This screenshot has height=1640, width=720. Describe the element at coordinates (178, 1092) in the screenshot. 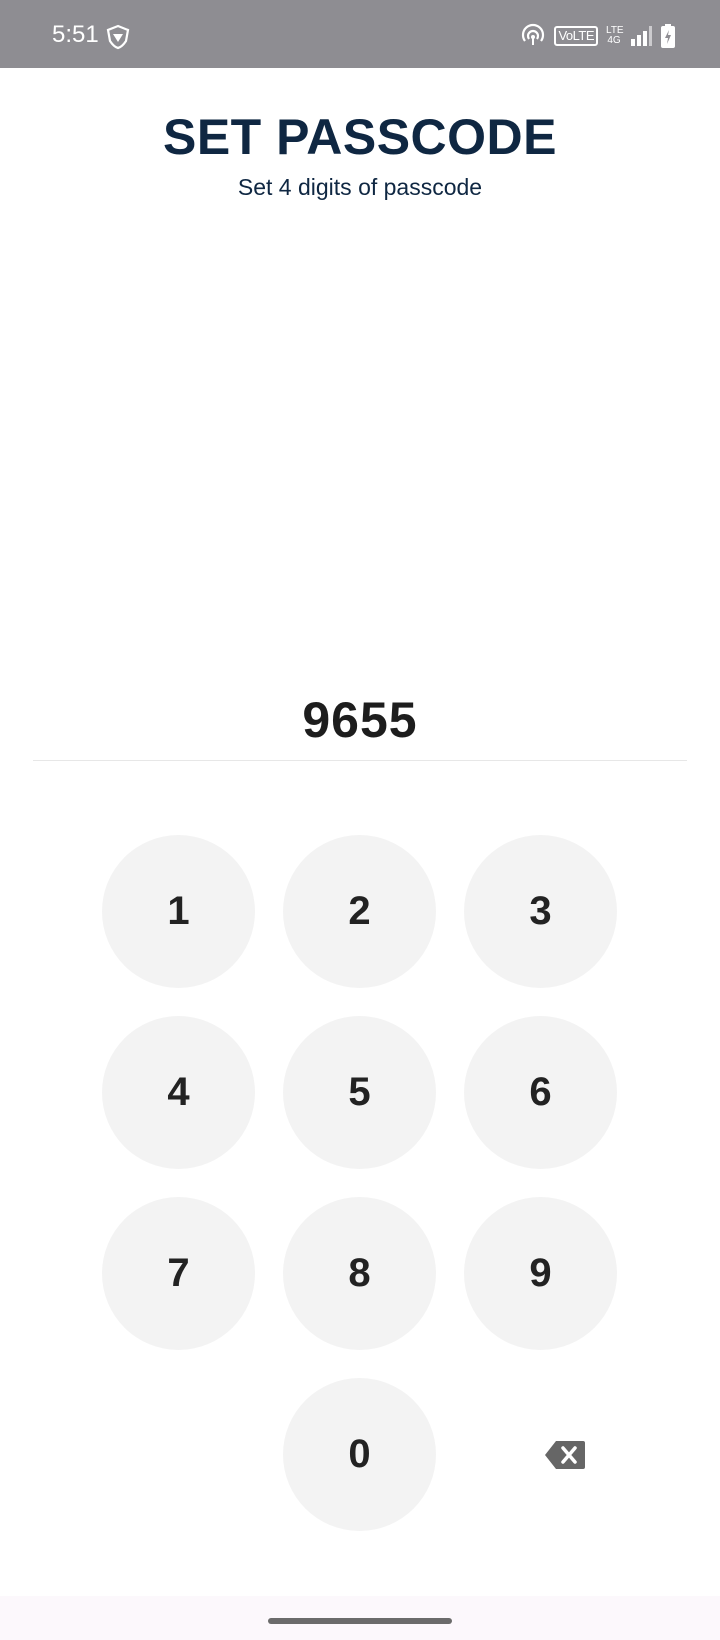

I see `keypad-key-4: 4` at that location.